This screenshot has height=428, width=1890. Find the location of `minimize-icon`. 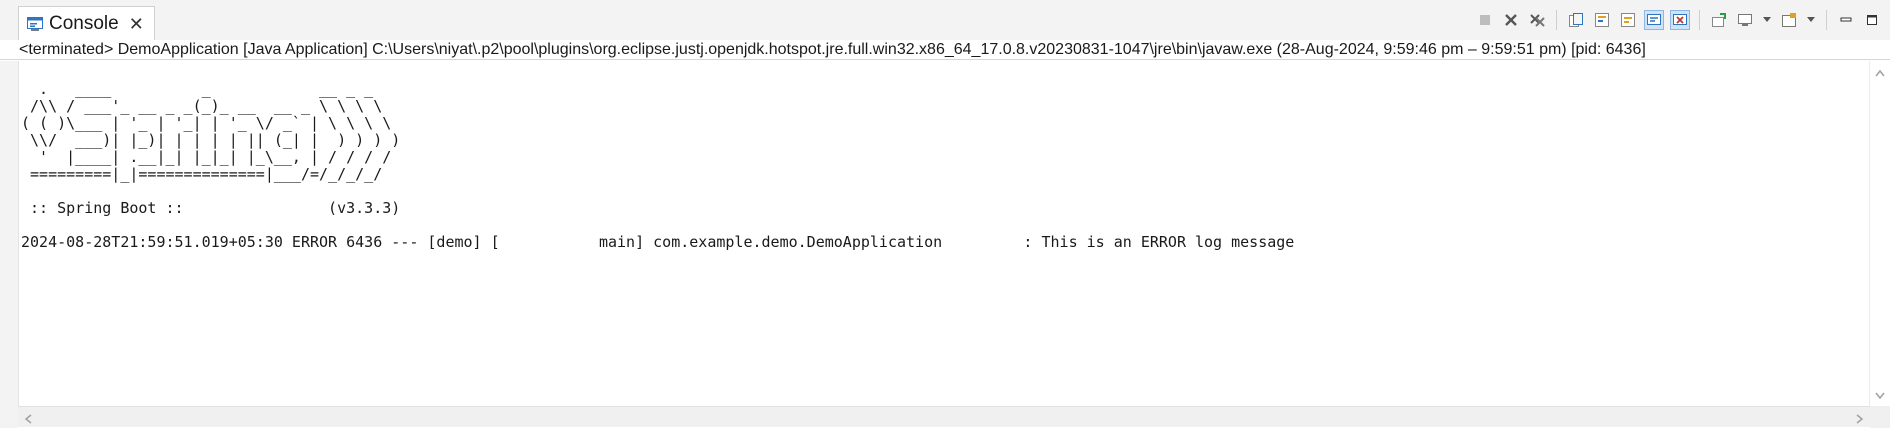

minimize-icon is located at coordinates (1846, 20).